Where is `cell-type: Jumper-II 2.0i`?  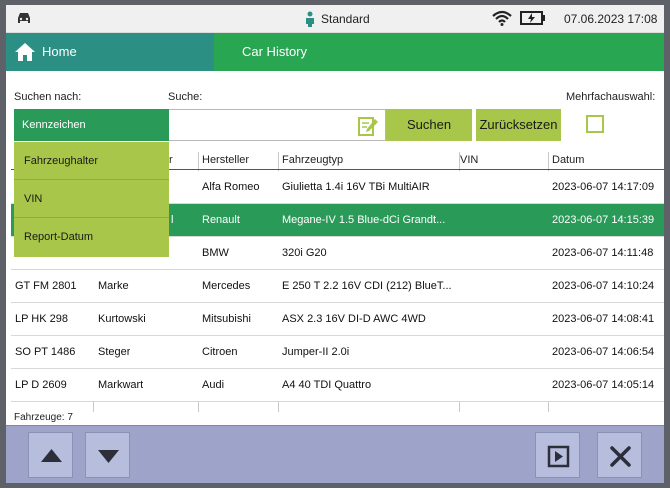 cell-type: Jumper-II 2.0i is located at coordinates (316, 352).